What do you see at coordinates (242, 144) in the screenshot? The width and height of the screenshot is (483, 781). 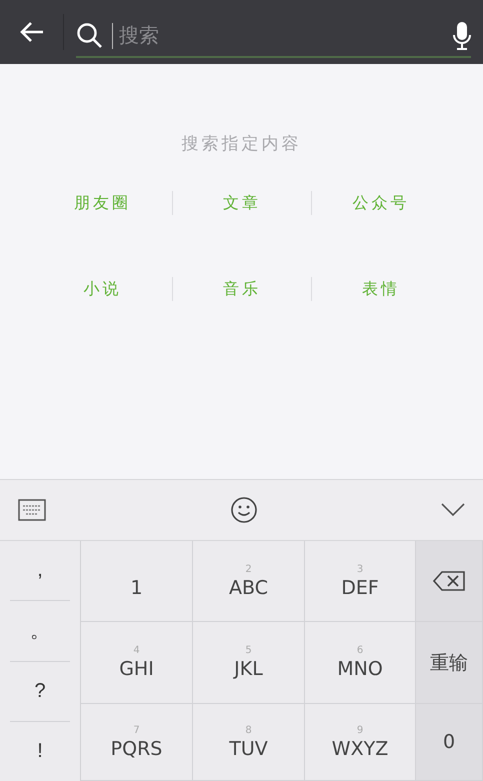 I see `search-prompt: 搜索指定内容` at bounding box center [242, 144].